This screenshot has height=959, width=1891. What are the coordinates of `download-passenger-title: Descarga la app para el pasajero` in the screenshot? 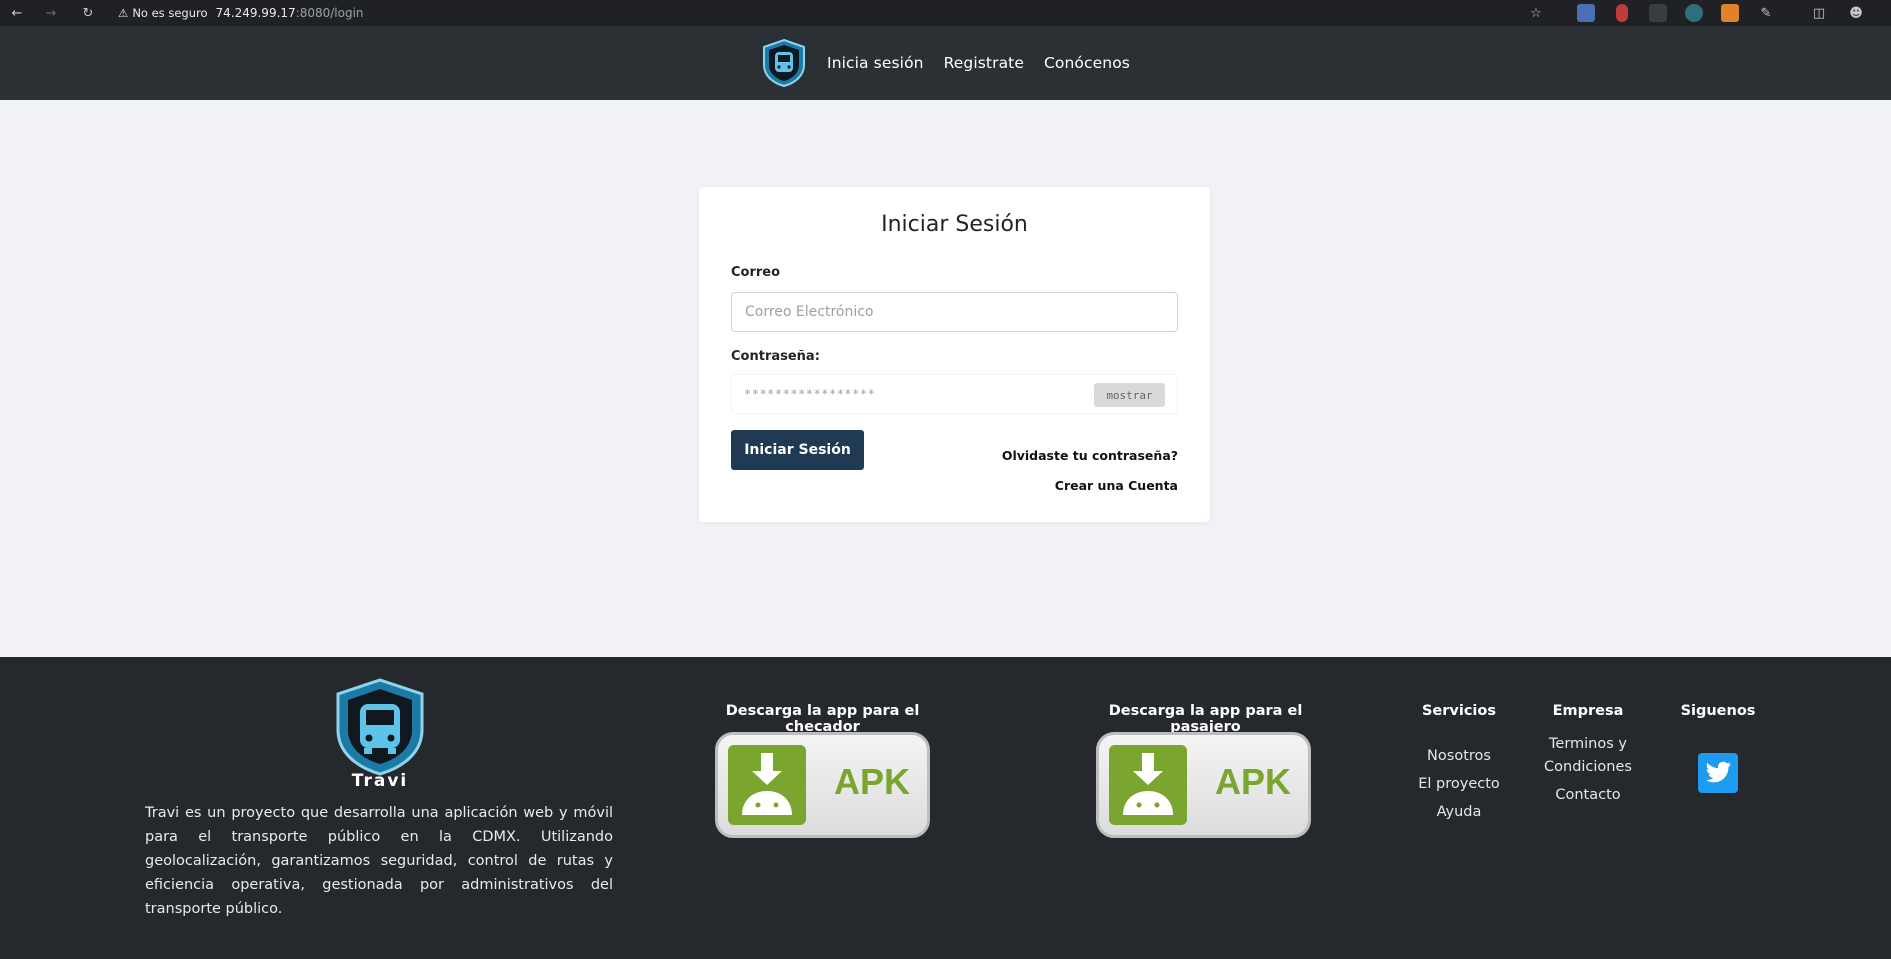 It's located at (1205, 719).